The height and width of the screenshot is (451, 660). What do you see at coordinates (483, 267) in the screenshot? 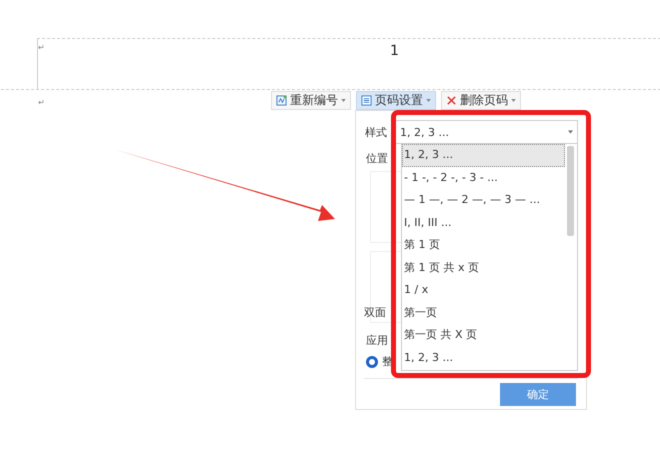
I see `style-option: 第 1 页 共 x 页` at bounding box center [483, 267].